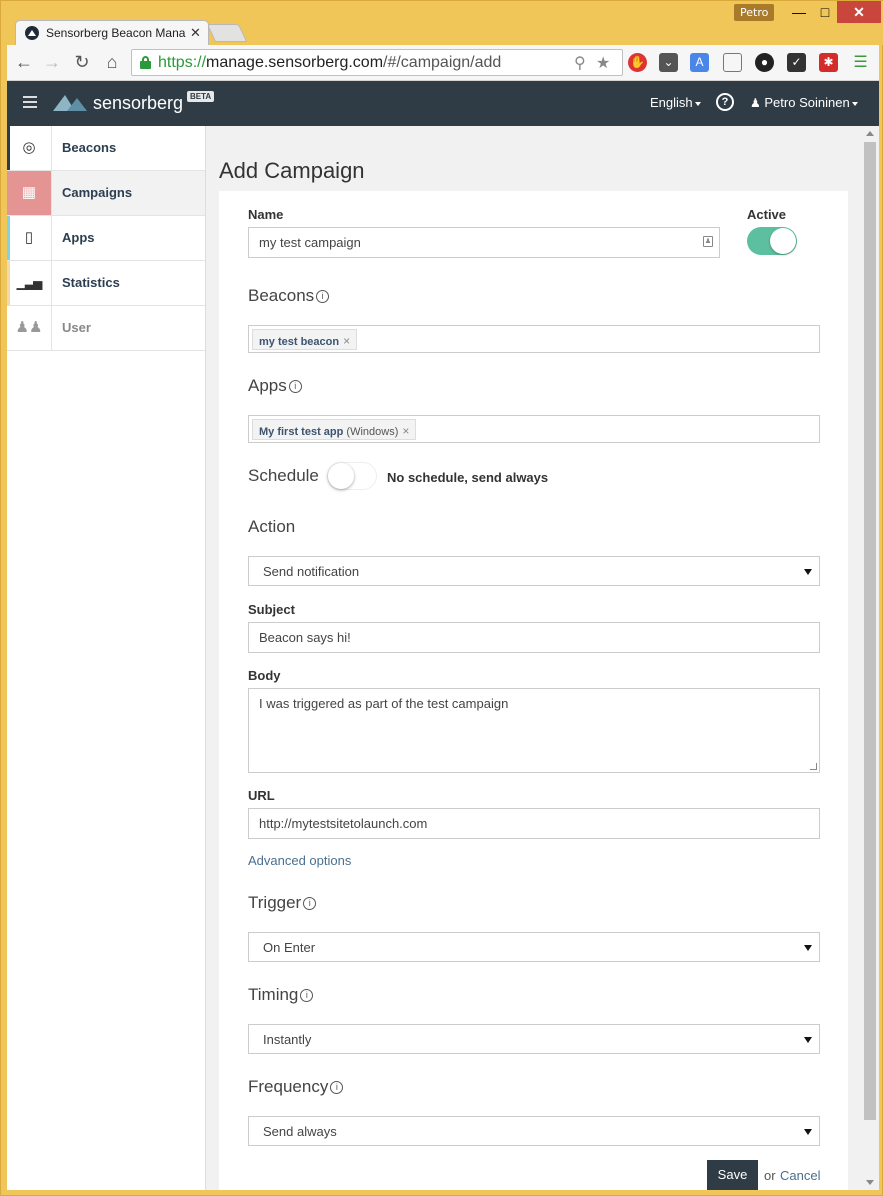 The image size is (883, 1196). Describe the element at coordinates (227, 33) in the screenshot. I see `new-tab-button` at that location.